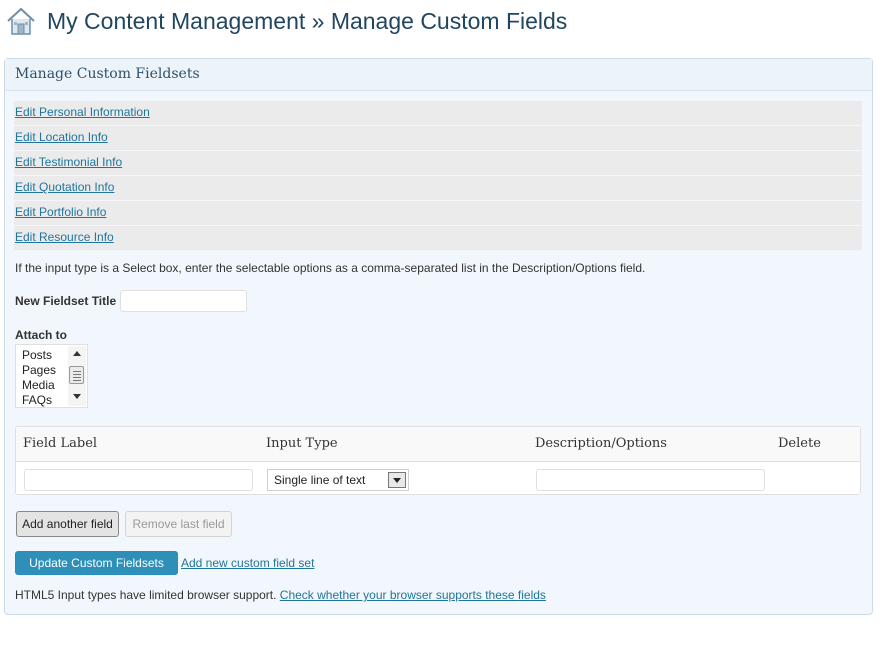 The height and width of the screenshot is (648, 882). I want to click on description-options-input, so click(650, 480).